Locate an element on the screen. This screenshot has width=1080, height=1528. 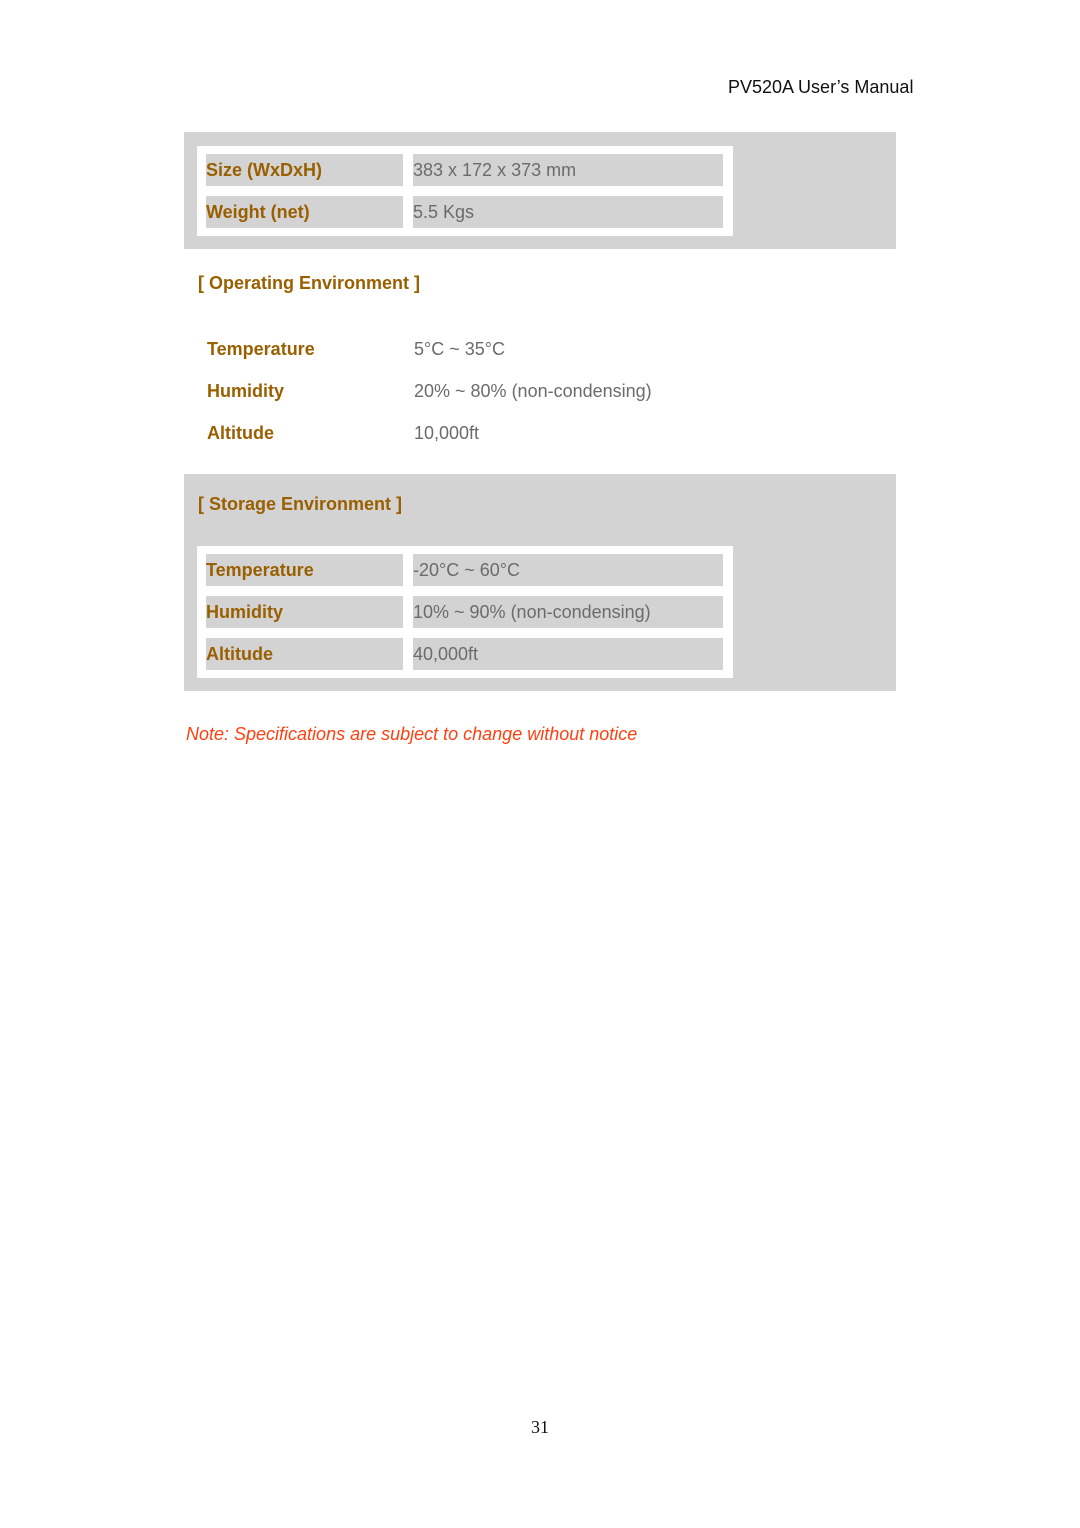
storage-humidity-label: Humidity is located at coordinates (304, 612).